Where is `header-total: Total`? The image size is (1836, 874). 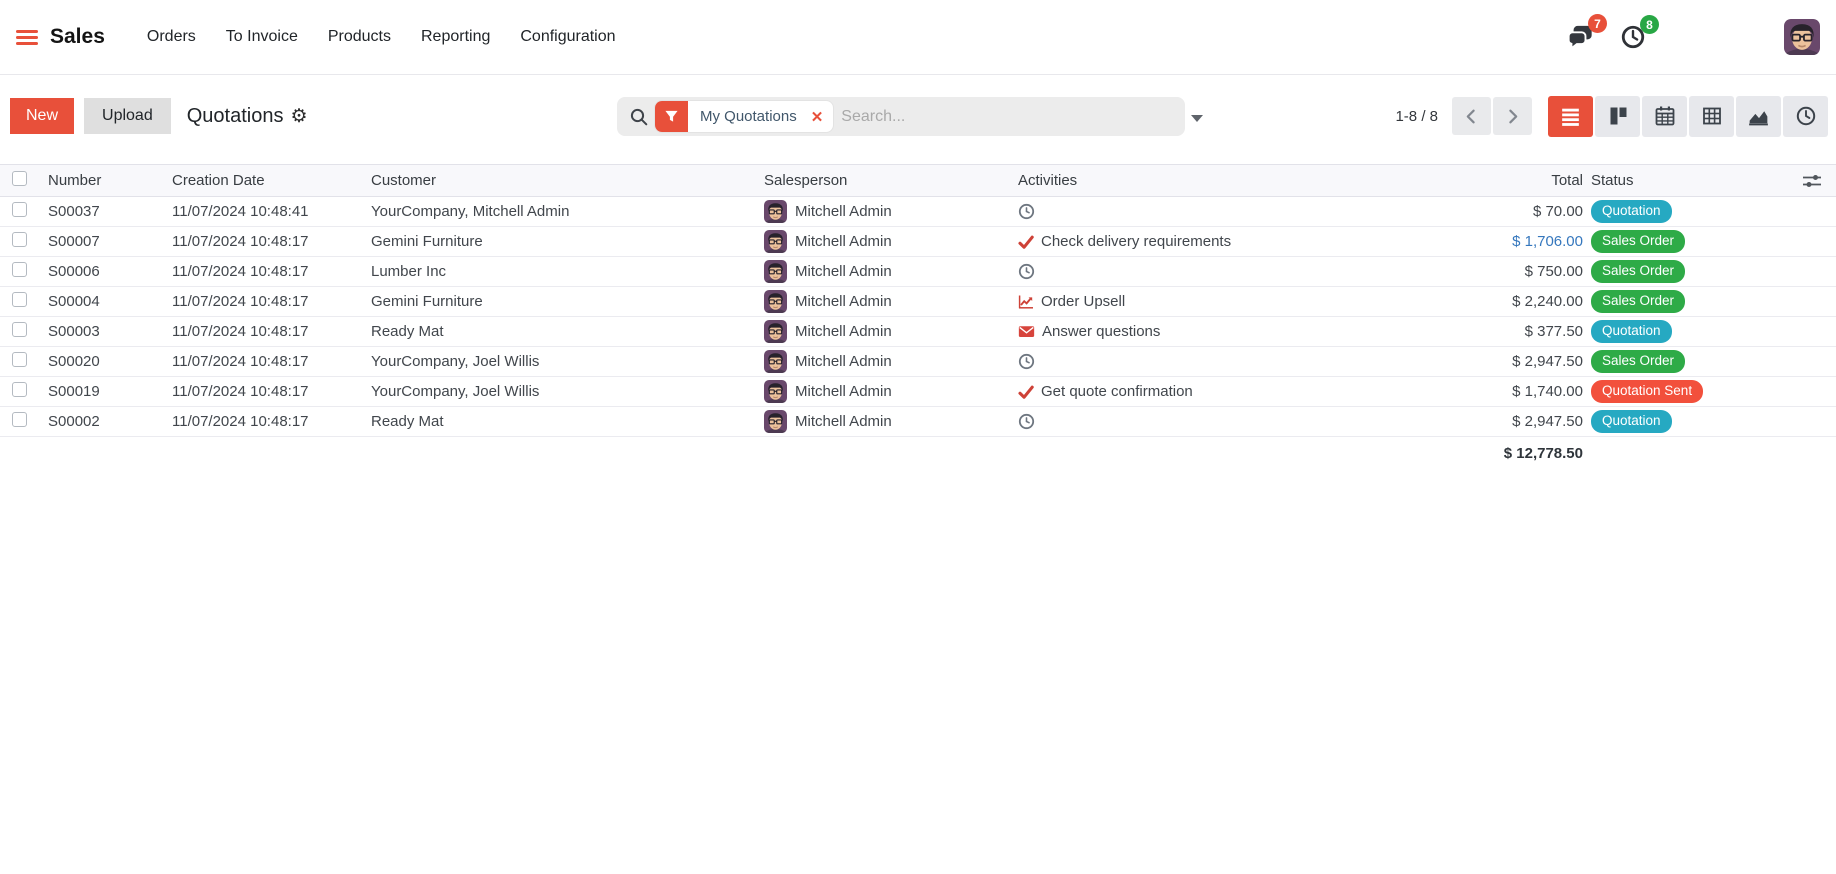
header-total: Total is located at coordinates (1523, 180).